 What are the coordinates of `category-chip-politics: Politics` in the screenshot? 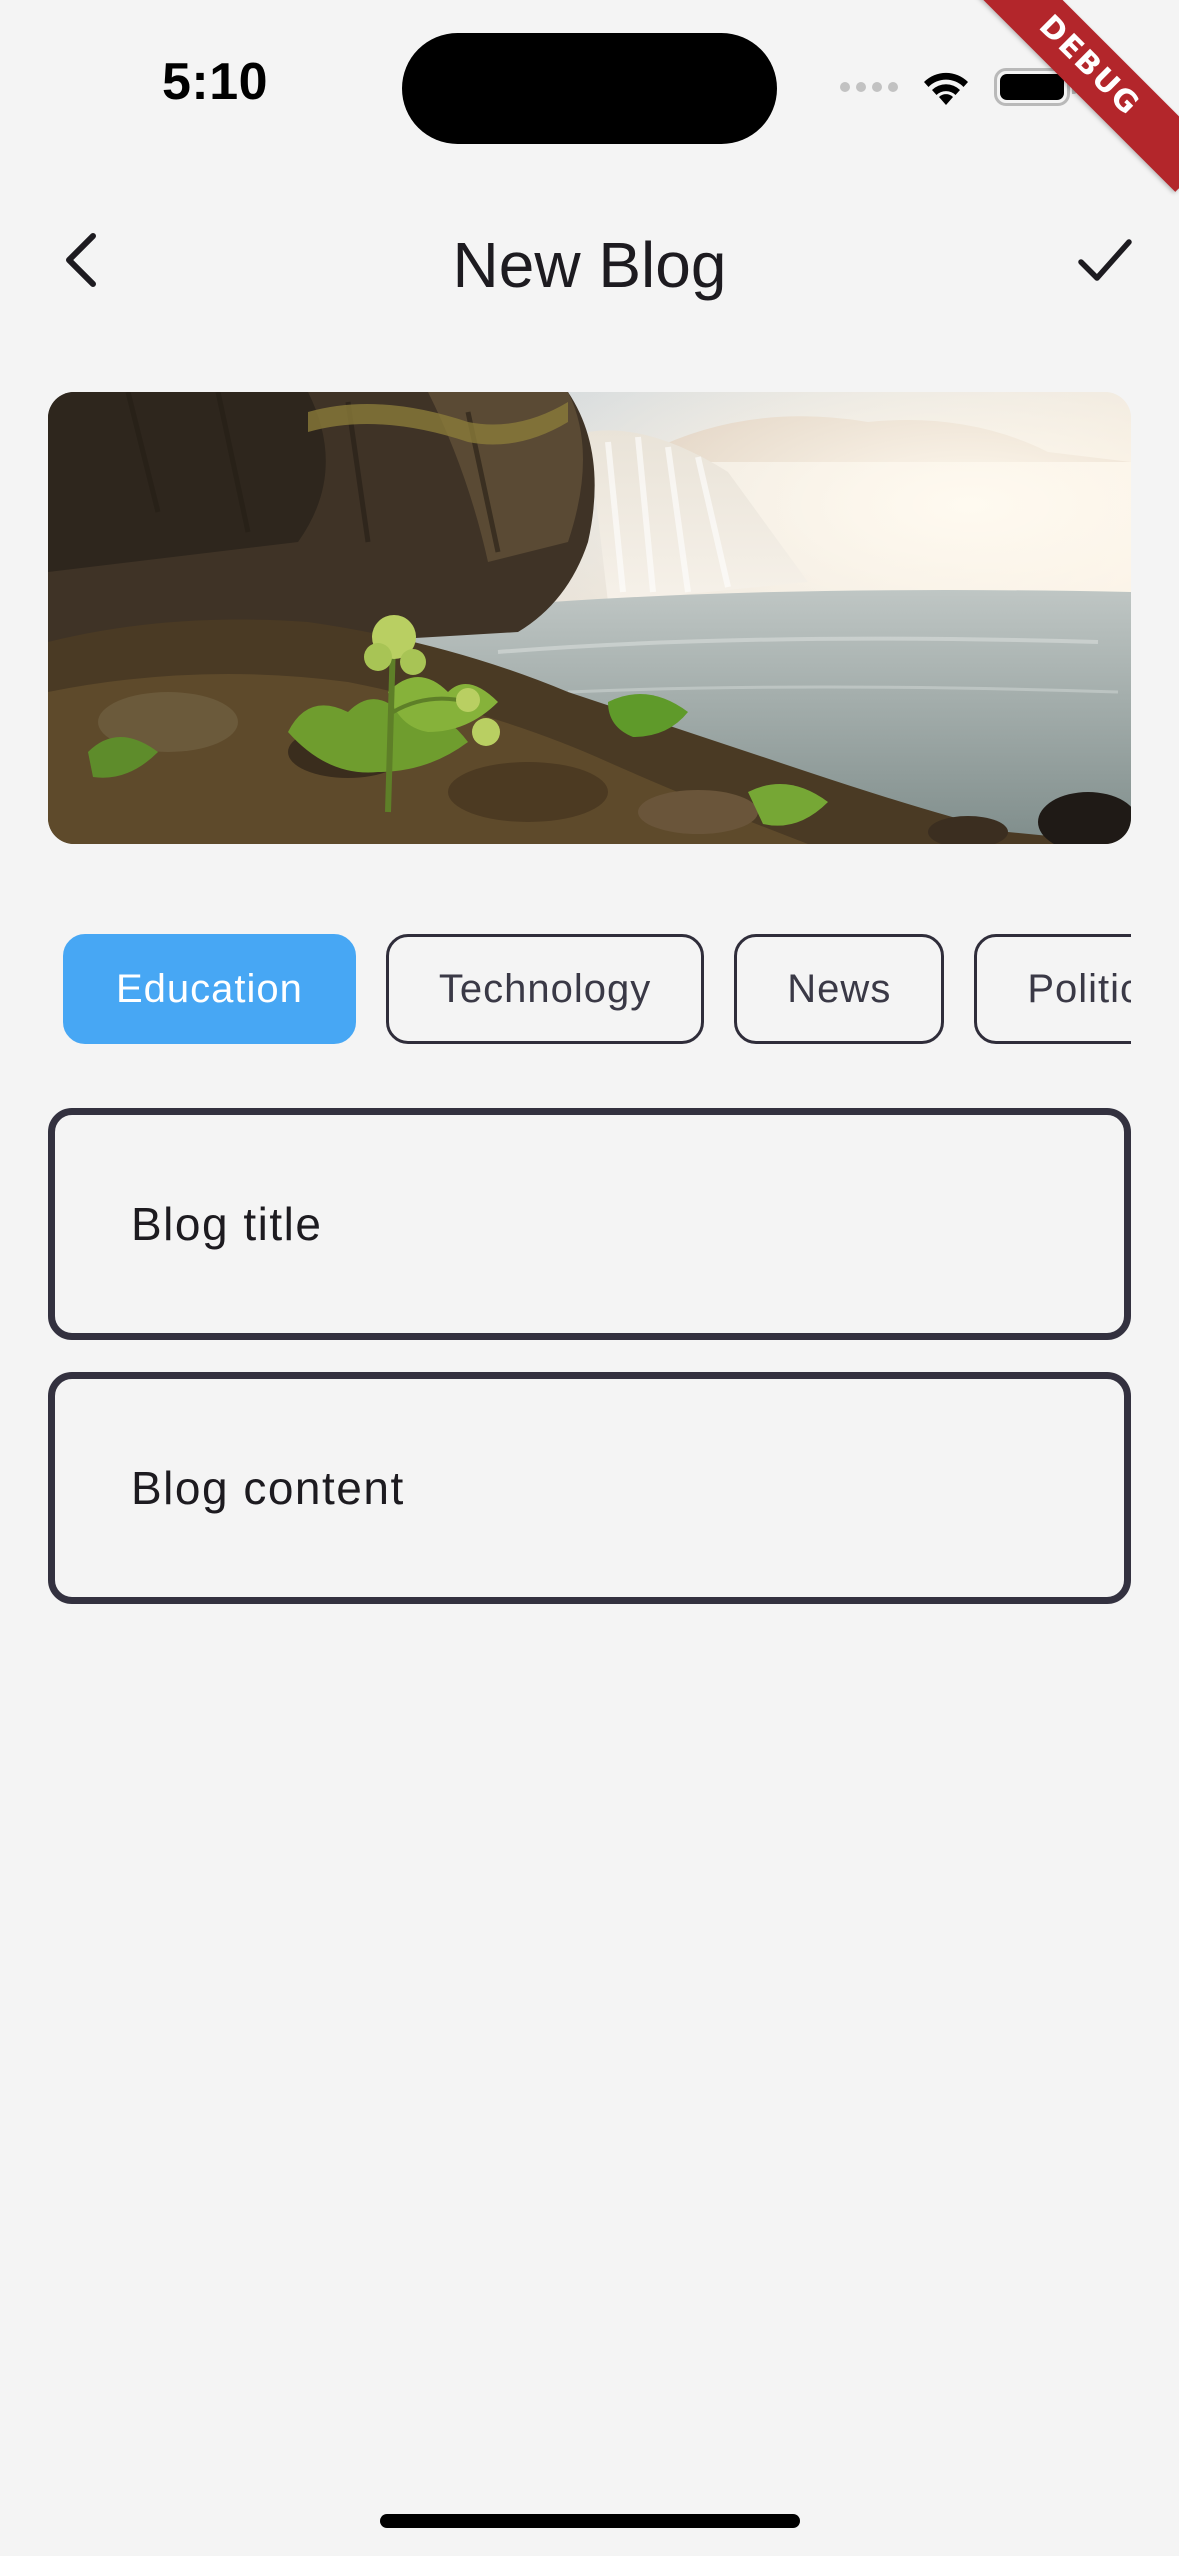 It's located at (1052, 989).